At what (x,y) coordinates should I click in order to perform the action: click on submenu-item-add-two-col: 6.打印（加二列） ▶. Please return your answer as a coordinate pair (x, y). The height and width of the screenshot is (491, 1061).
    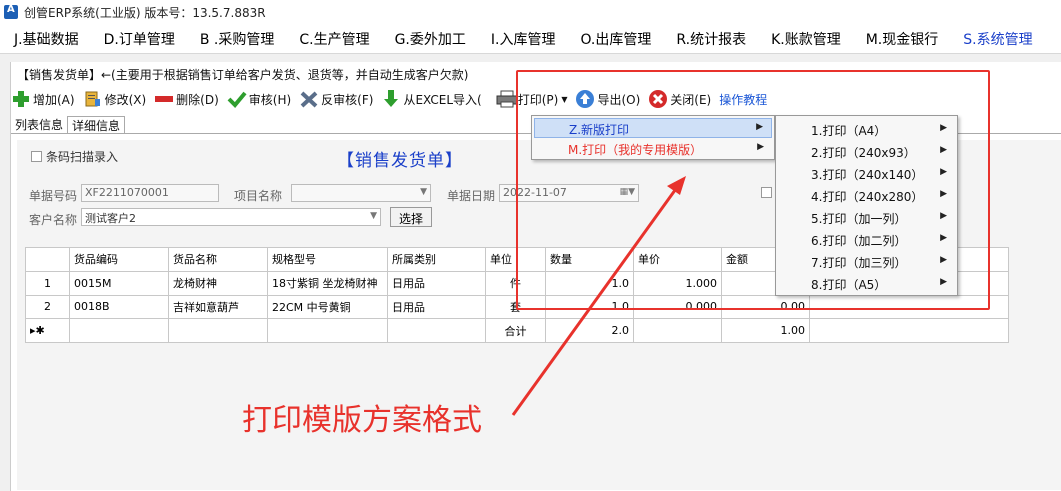
    Looking at the image, I should click on (866, 239).